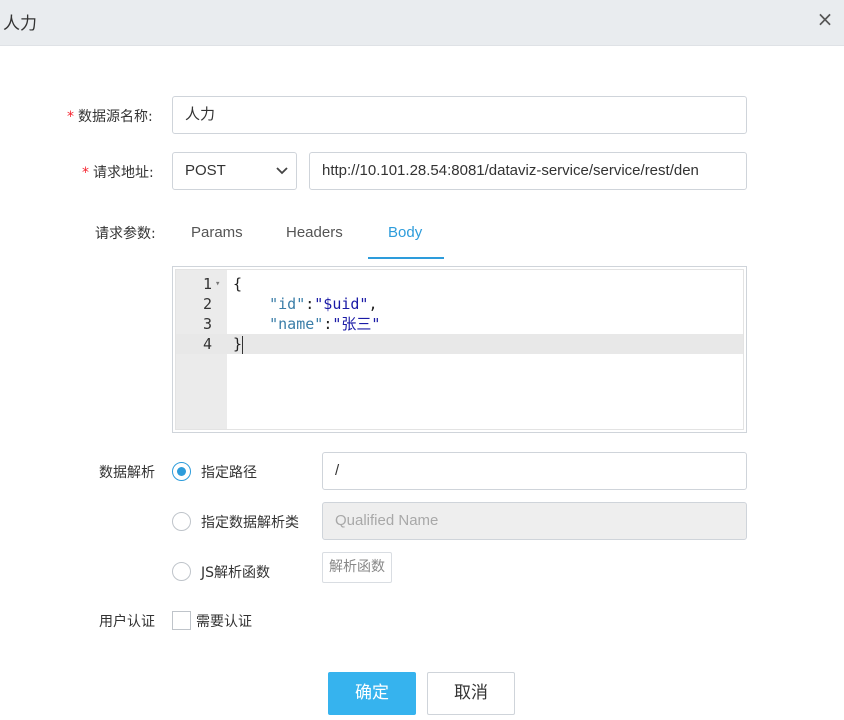  Describe the element at coordinates (229, 472) in the screenshot. I see `radio-specified-path-label: 指定路径` at that location.